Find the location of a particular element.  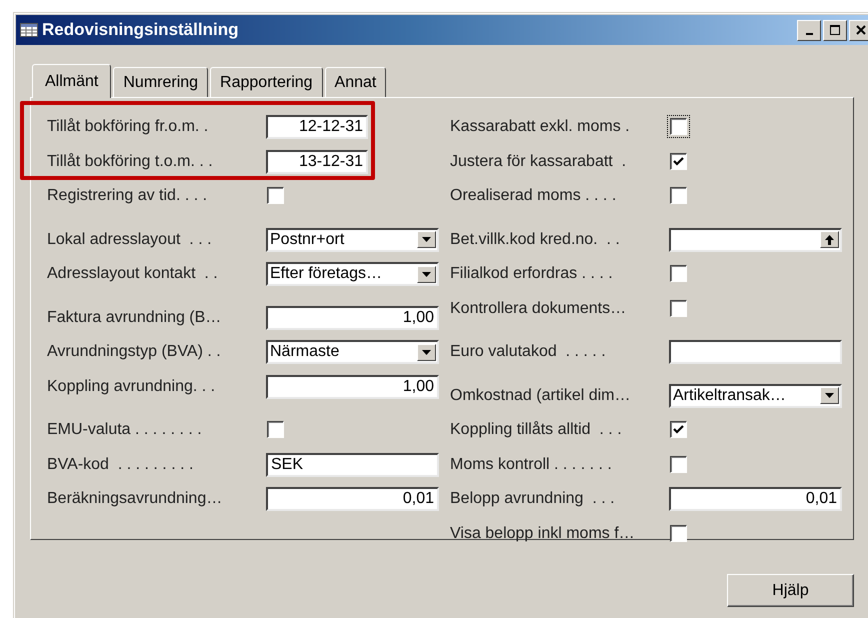

input-field: SEK is located at coordinates (352, 464).